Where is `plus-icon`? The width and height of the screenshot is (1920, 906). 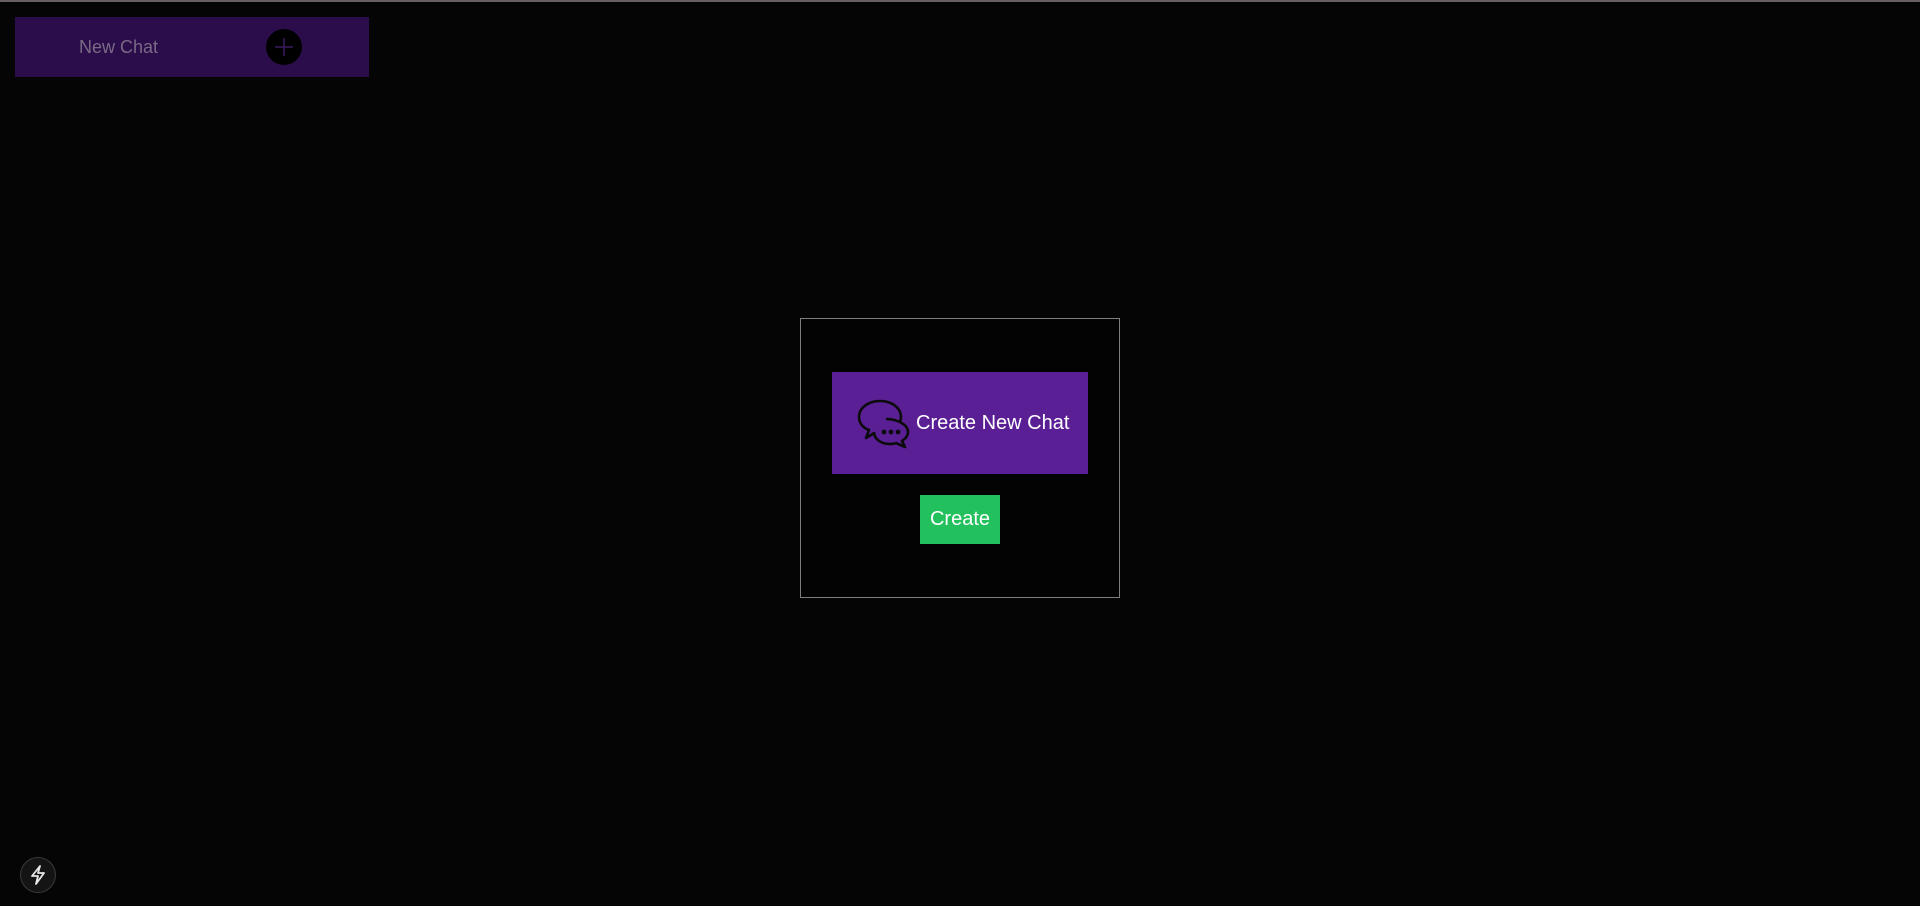
plus-icon is located at coordinates (284, 47).